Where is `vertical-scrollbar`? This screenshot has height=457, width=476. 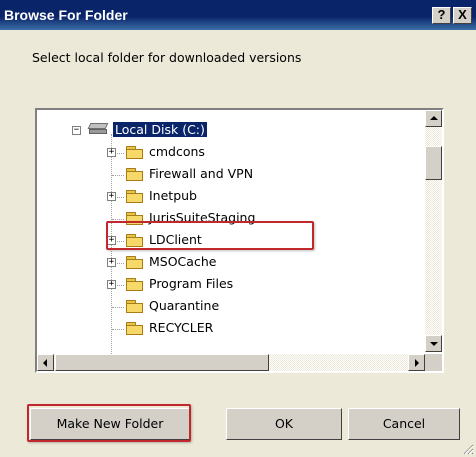 vertical-scrollbar is located at coordinates (433, 231).